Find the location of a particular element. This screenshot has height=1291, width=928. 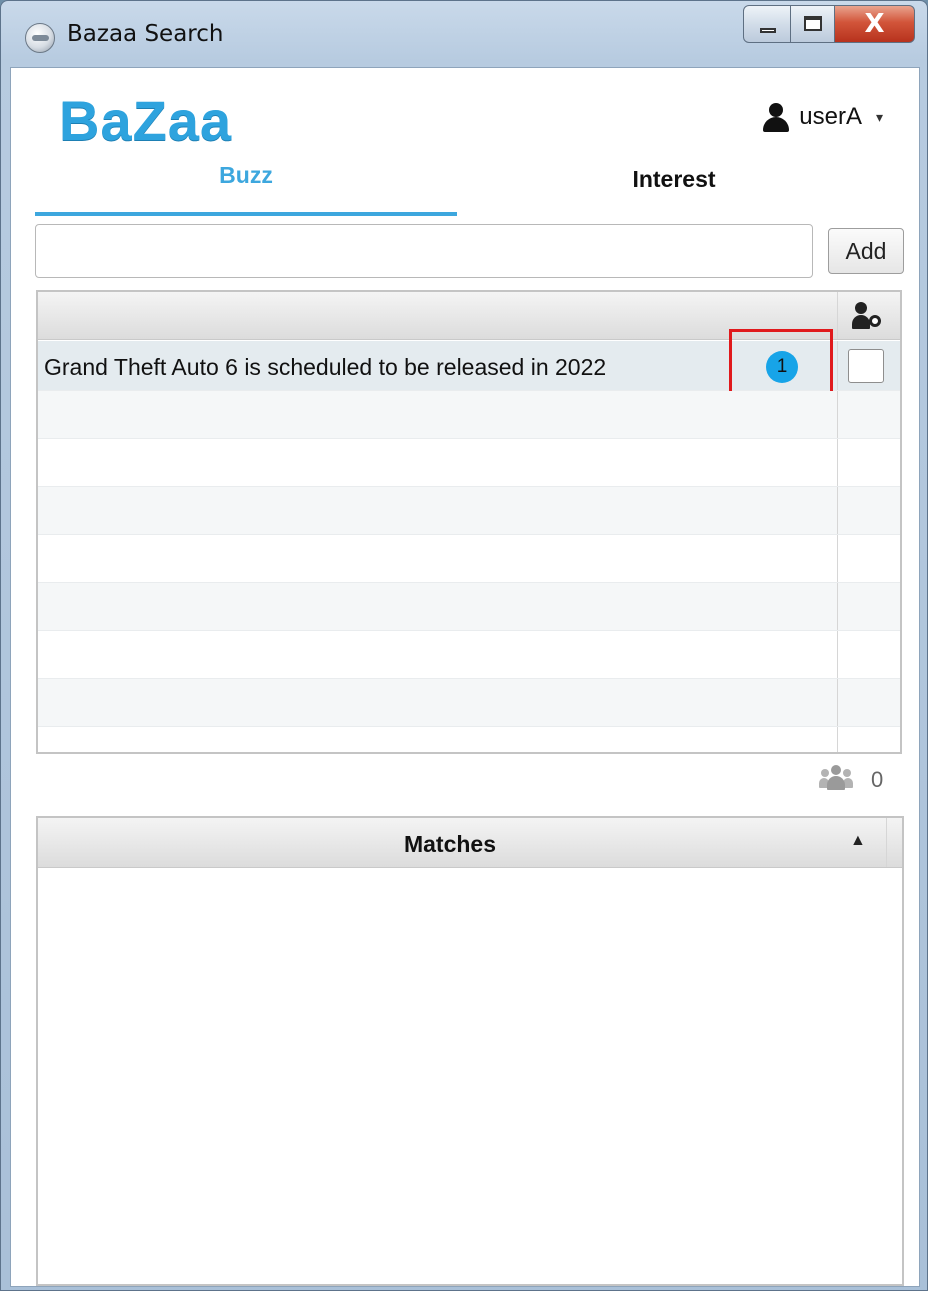

maximize-icon is located at coordinates (813, 23).